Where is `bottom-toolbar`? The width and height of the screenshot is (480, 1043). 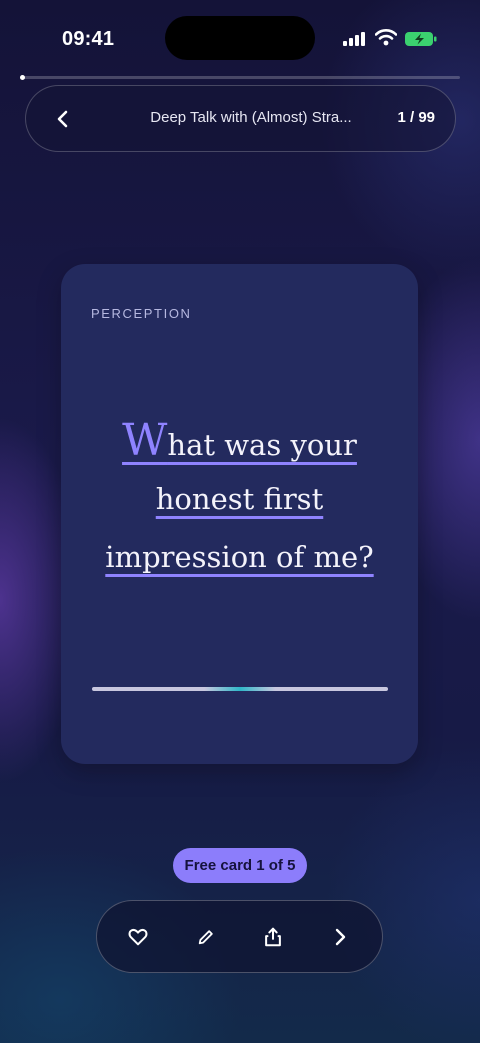
bottom-toolbar is located at coordinates (239, 936).